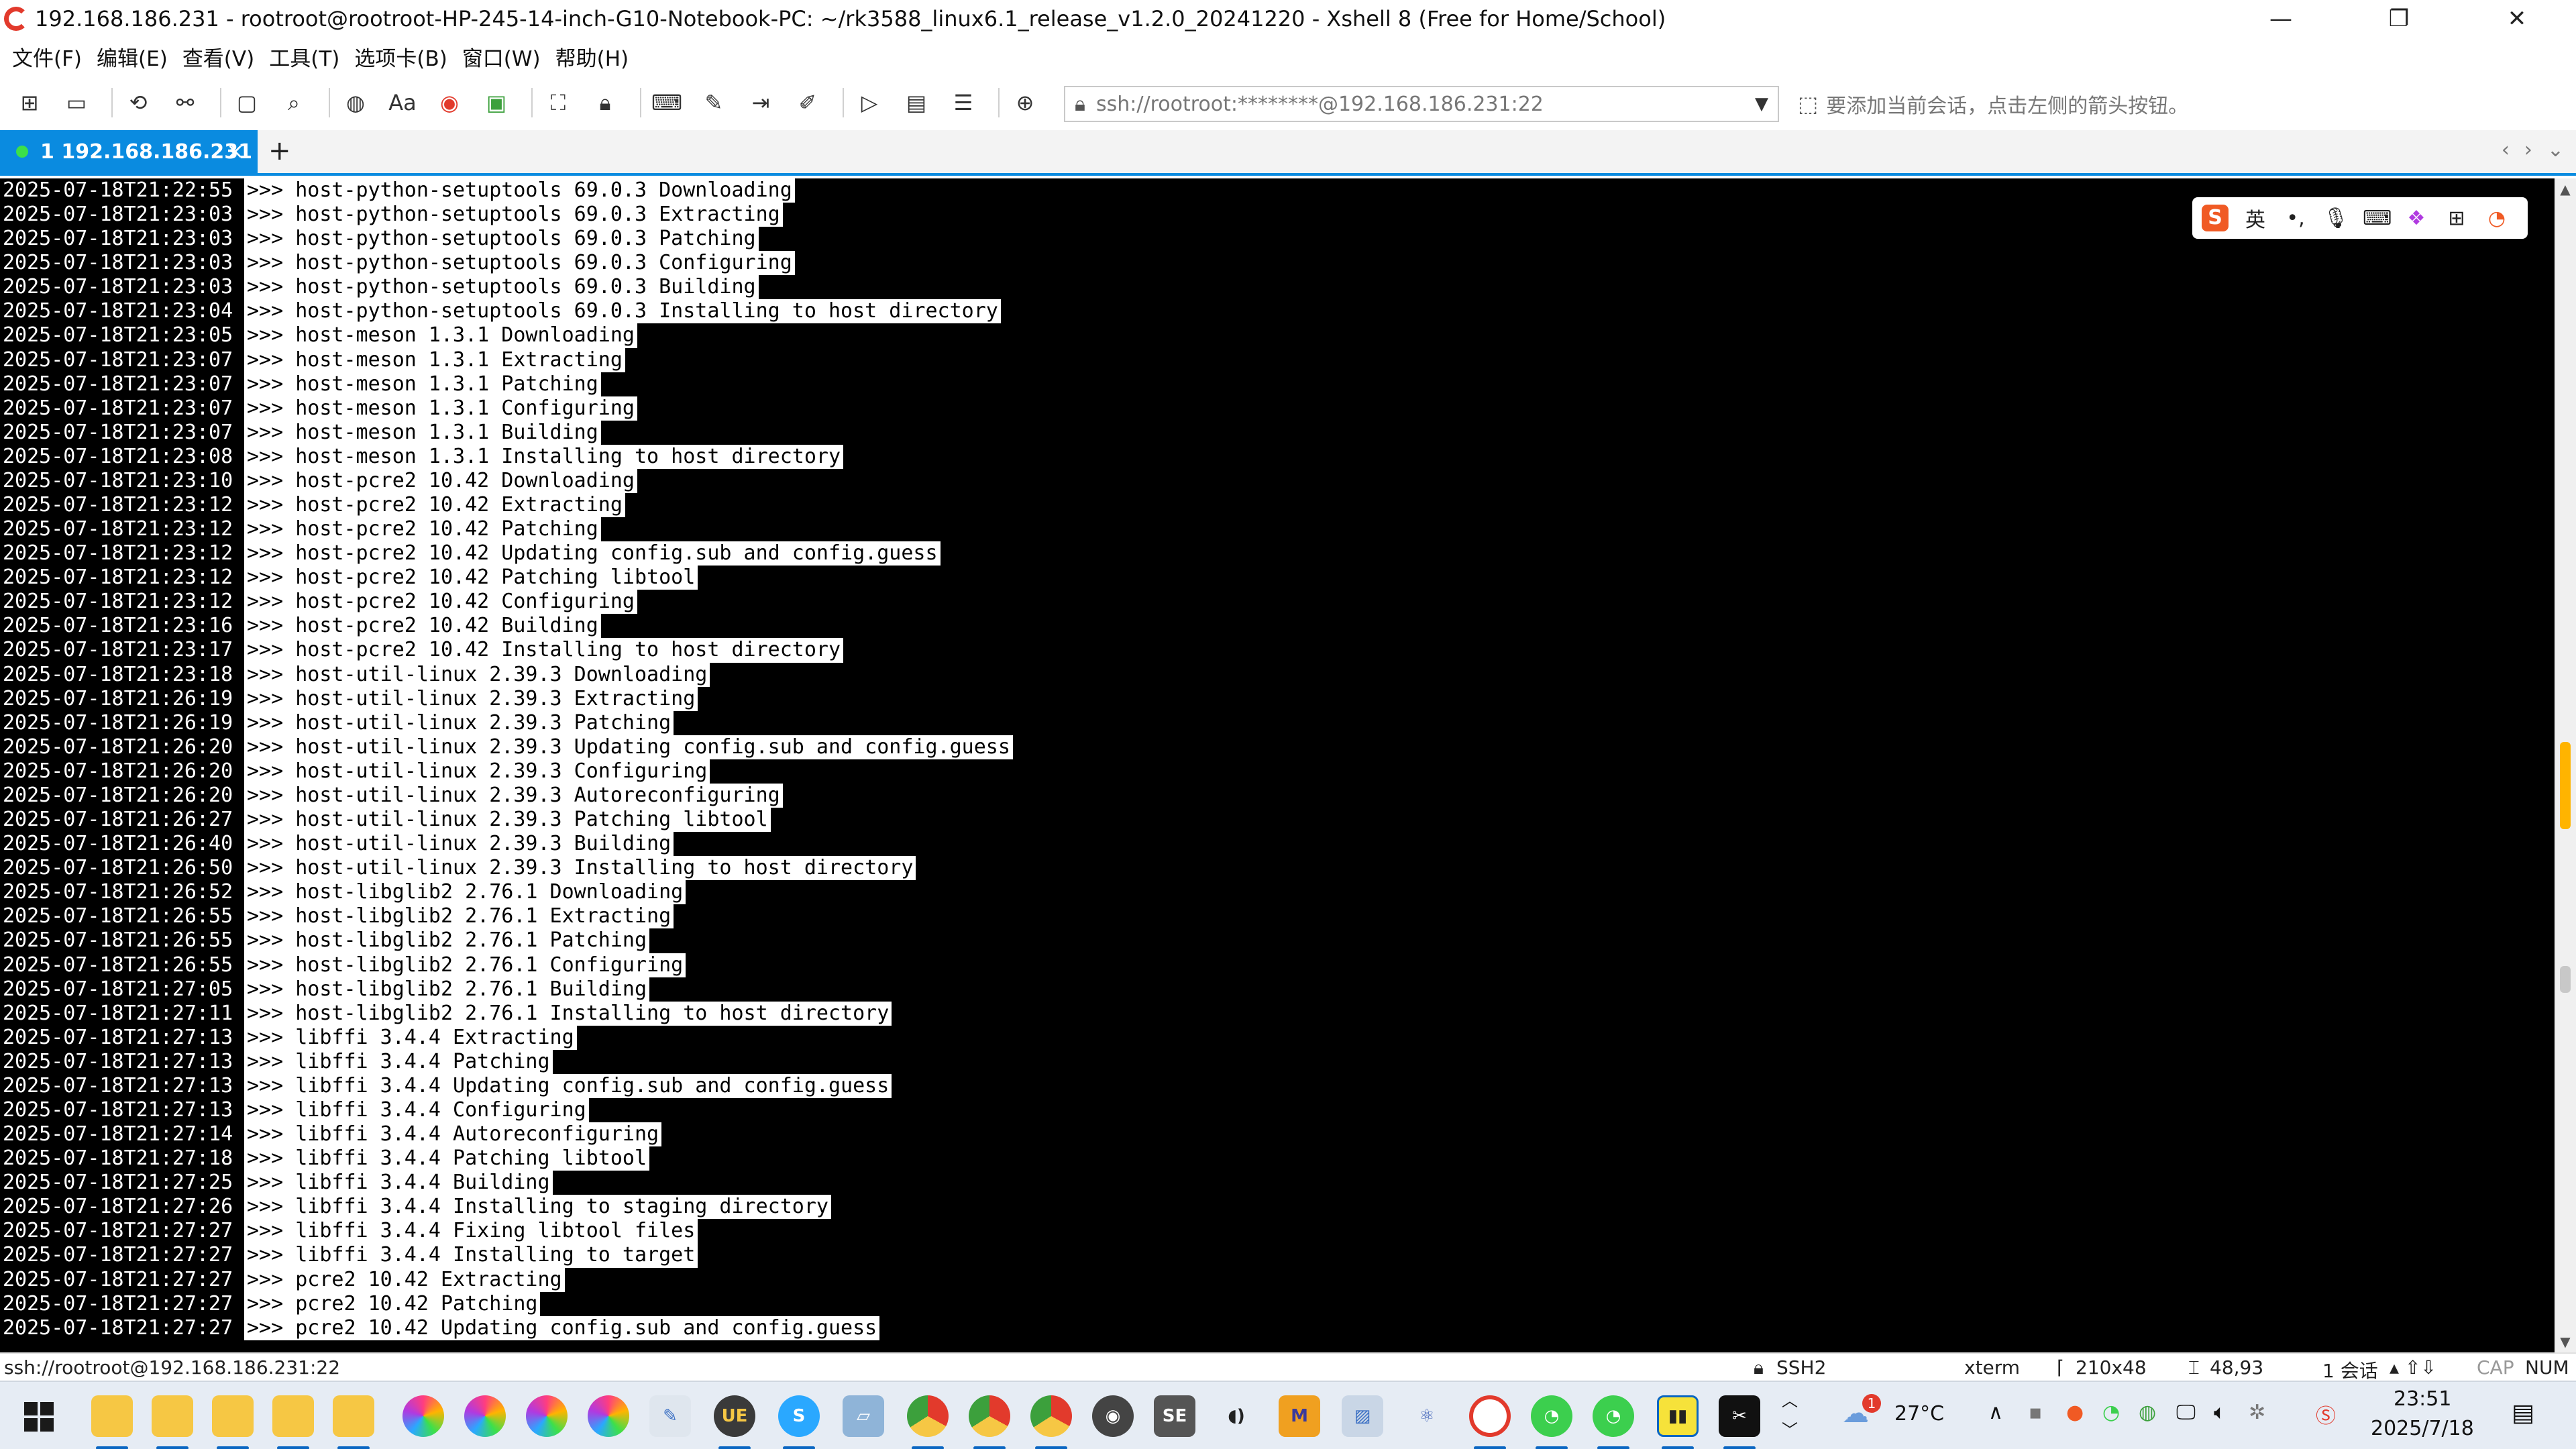 The image size is (2576, 1449). What do you see at coordinates (714, 102) in the screenshot?
I see `compose-icon: ✎` at bounding box center [714, 102].